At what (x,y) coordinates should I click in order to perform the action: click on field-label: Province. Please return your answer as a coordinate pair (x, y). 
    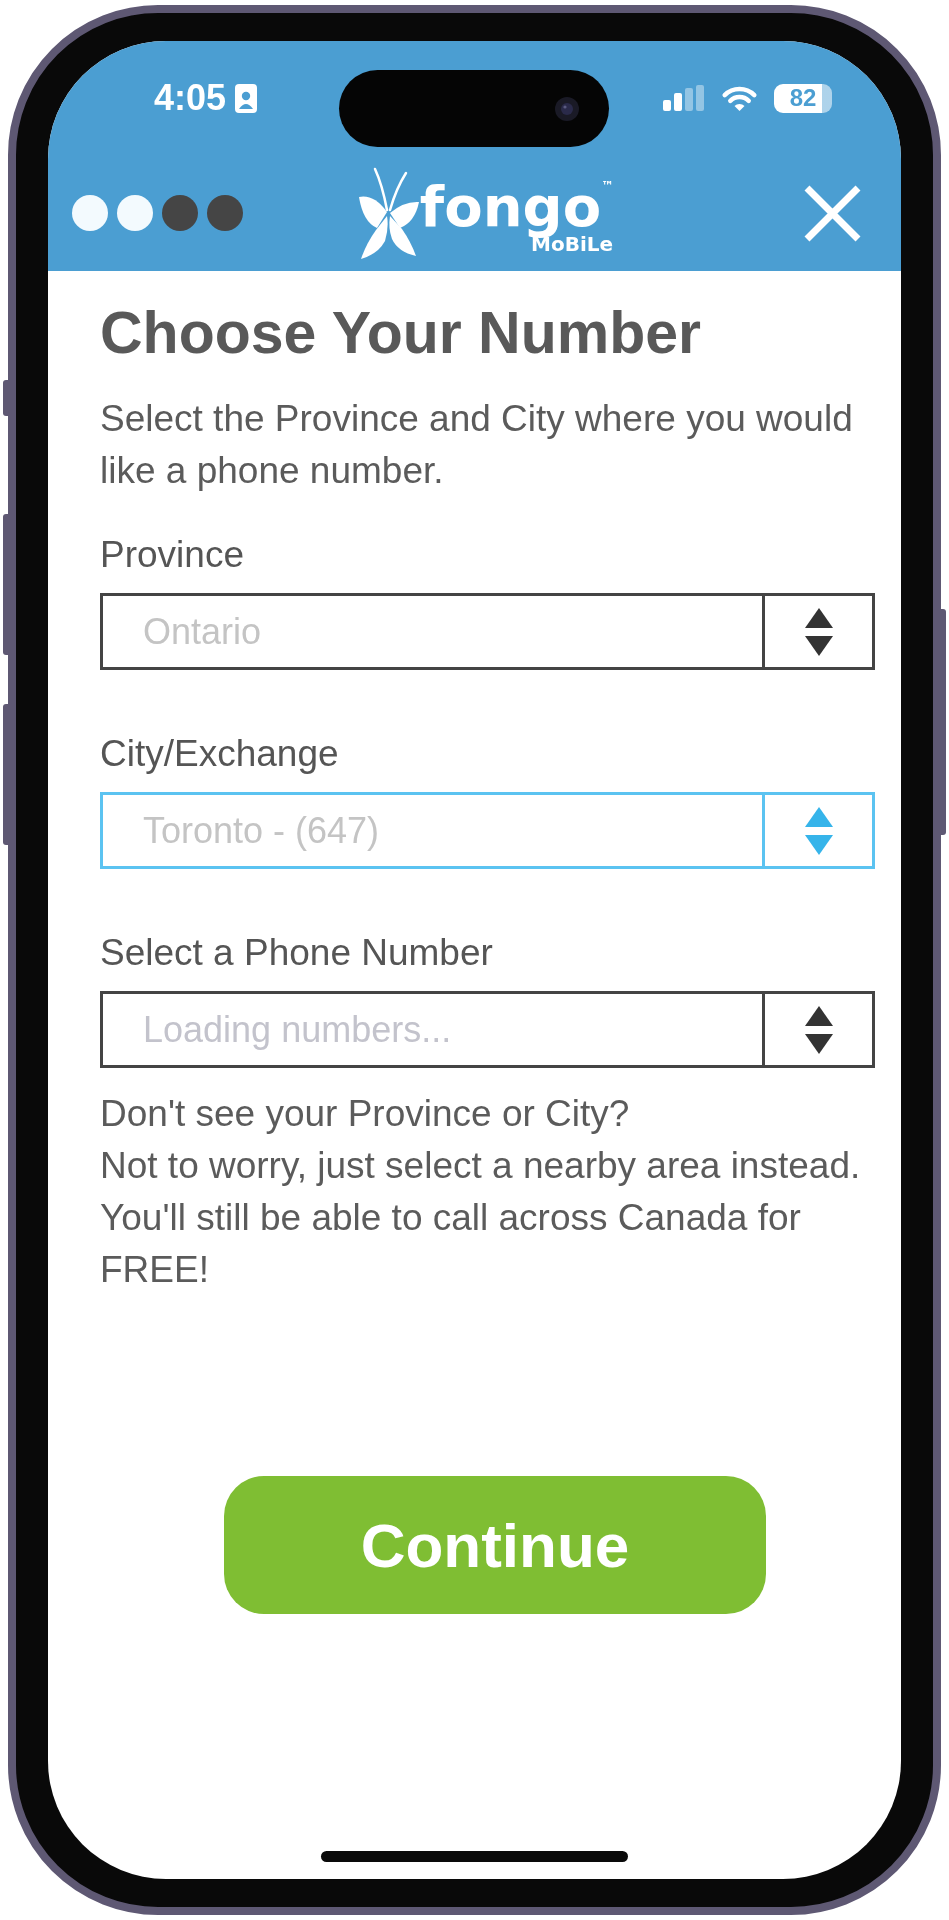
    Looking at the image, I should click on (172, 555).